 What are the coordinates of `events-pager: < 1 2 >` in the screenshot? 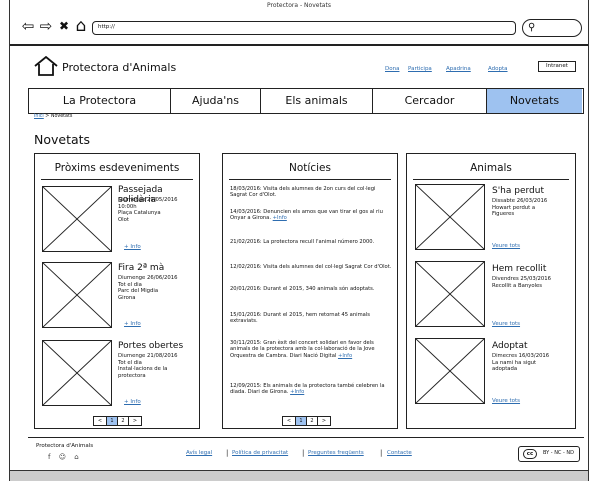 It's located at (117, 421).